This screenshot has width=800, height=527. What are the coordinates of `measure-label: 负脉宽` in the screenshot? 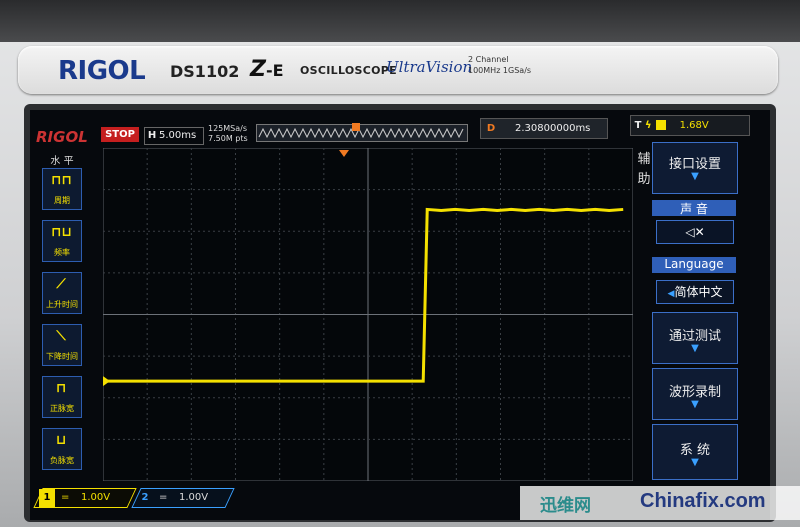 It's located at (62, 460).